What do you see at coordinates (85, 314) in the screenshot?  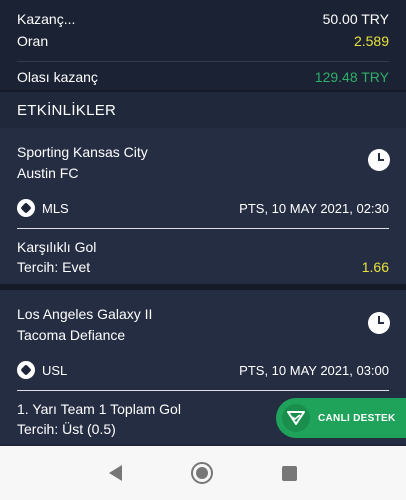 I see `team-home: Los Angeles Galaxy II` at bounding box center [85, 314].